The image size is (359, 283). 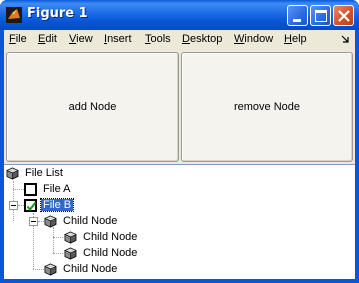 What do you see at coordinates (297, 15) in the screenshot?
I see `minimize-button` at bounding box center [297, 15].